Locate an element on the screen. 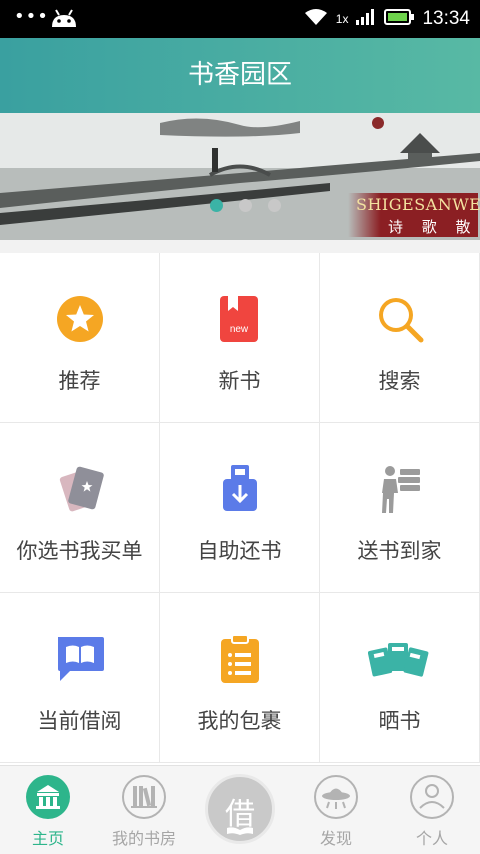  nav-home: 主页 is located at coordinates (48, 810).